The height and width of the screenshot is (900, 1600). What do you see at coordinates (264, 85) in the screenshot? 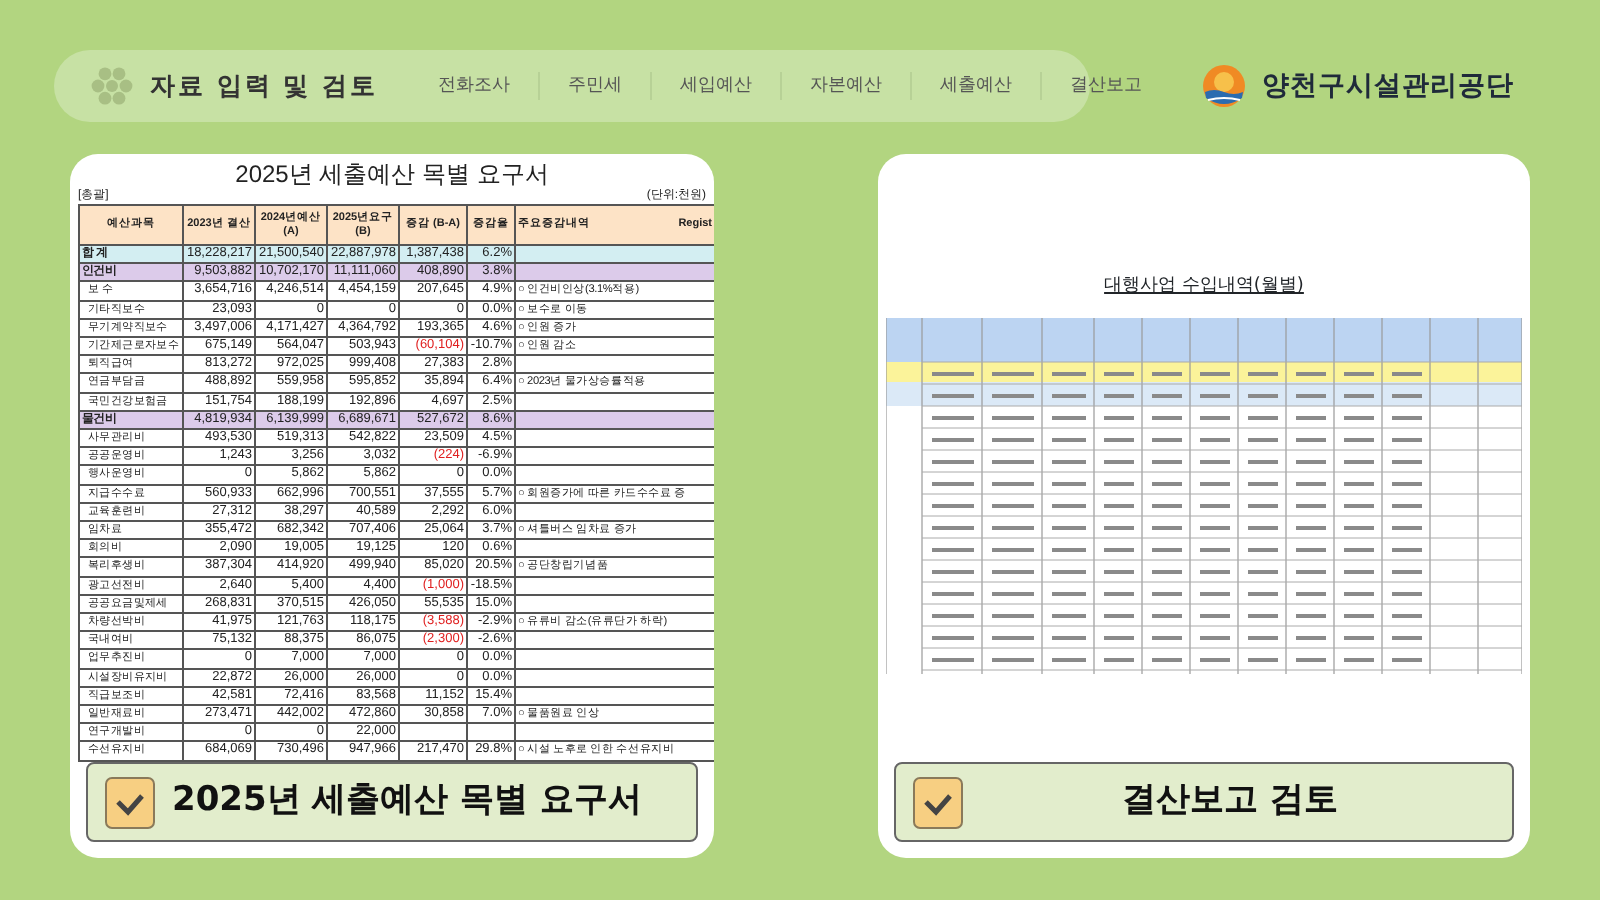
I see `nav-title: 자료 입력 및 검토` at bounding box center [264, 85].